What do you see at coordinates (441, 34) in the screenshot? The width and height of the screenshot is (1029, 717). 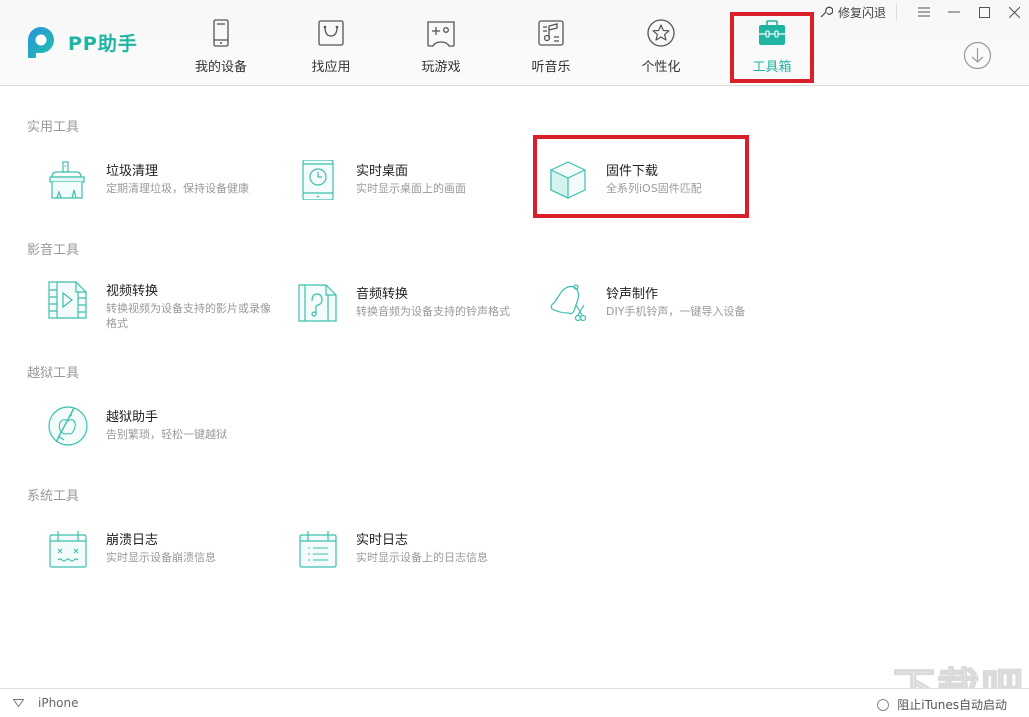 I see `gamepad-icon` at bounding box center [441, 34].